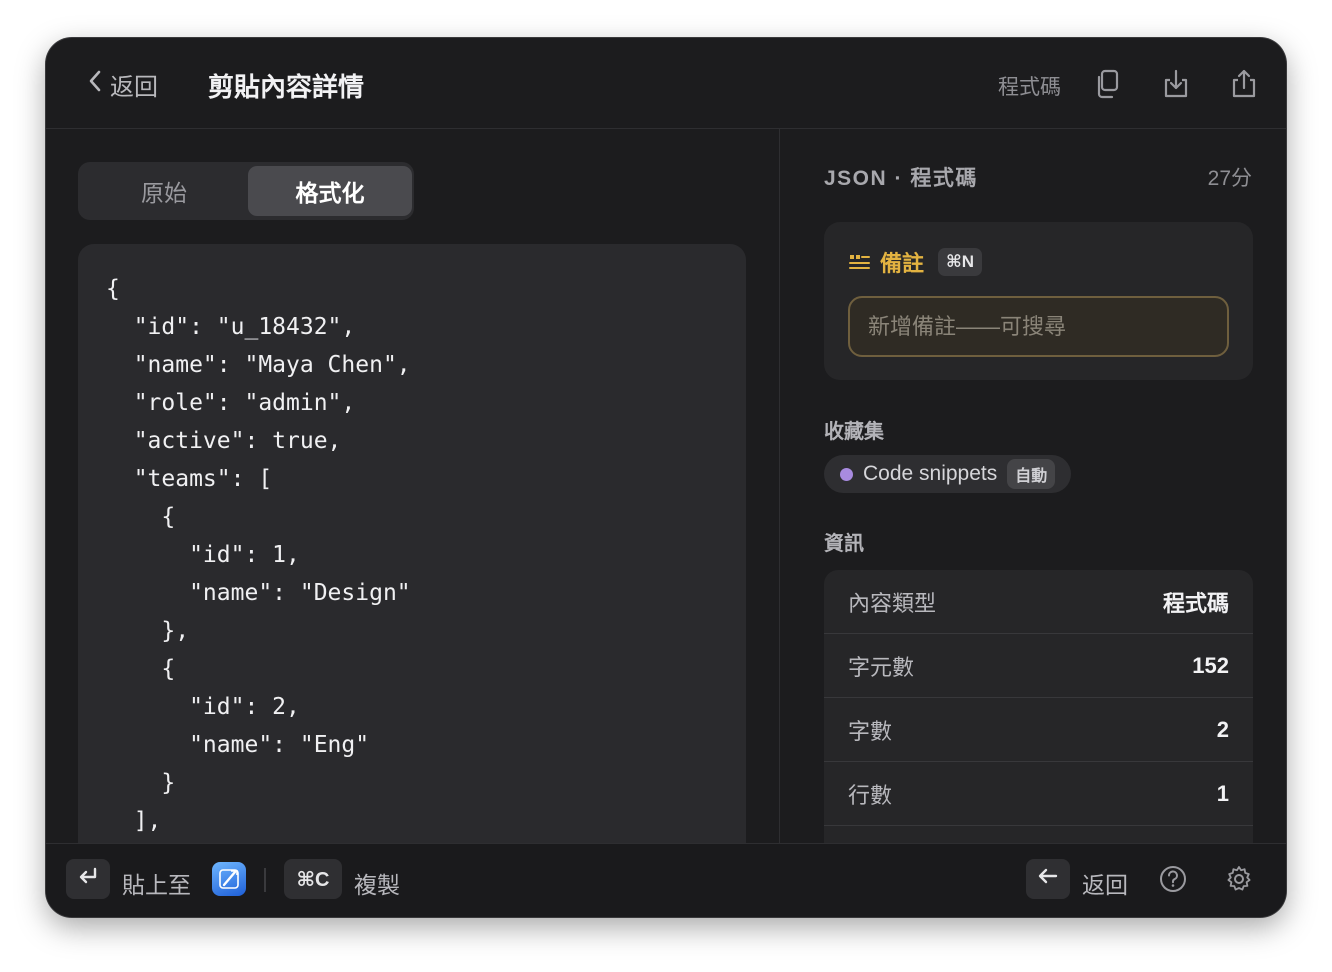 The height and width of the screenshot is (972, 1332). I want to click on format-label: JSON · 程式碼, so click(901, 178).